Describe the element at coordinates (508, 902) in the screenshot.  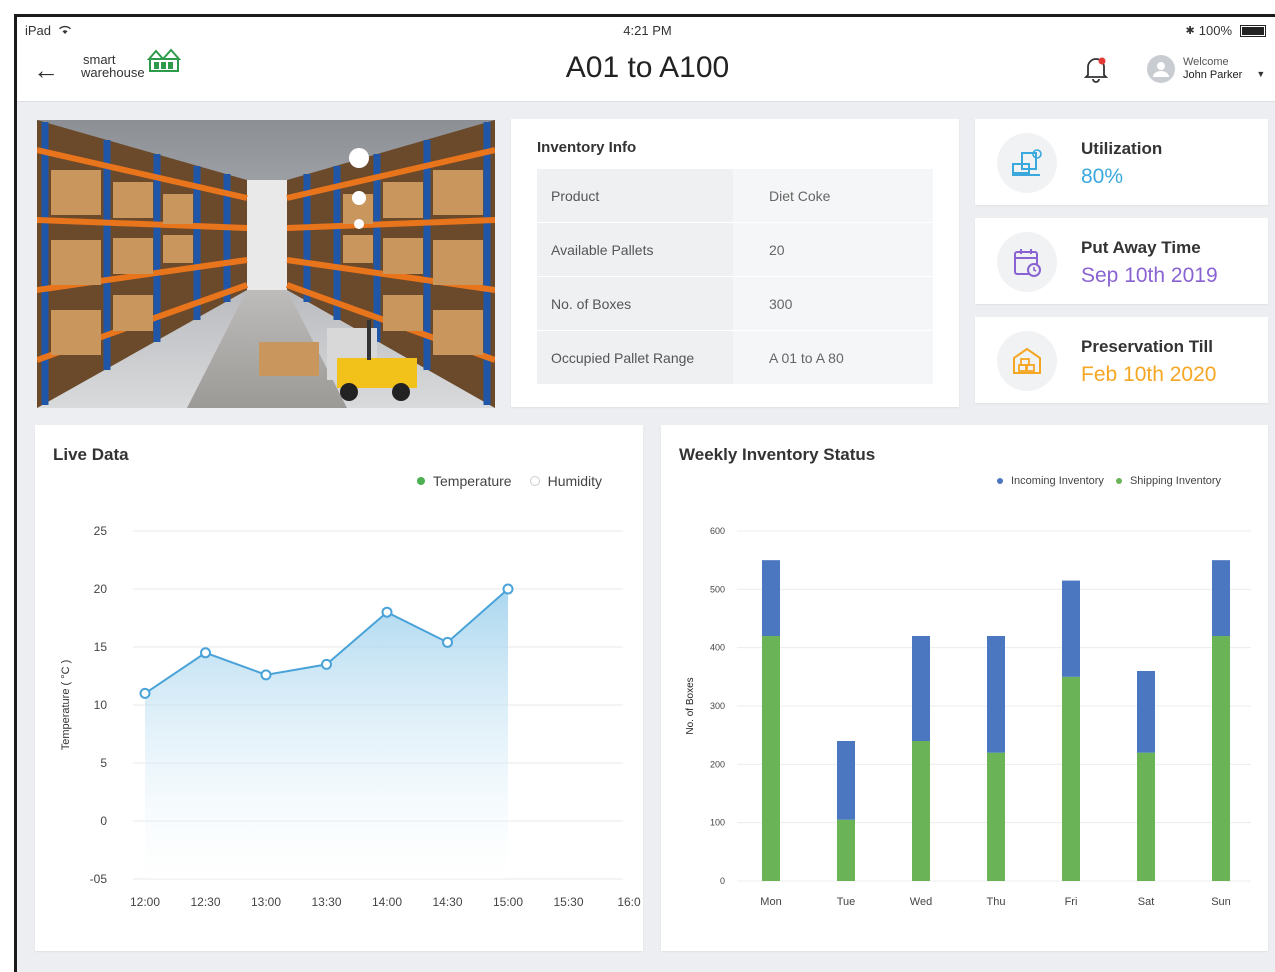
I see `x-tick-label: 15:00` at that location.